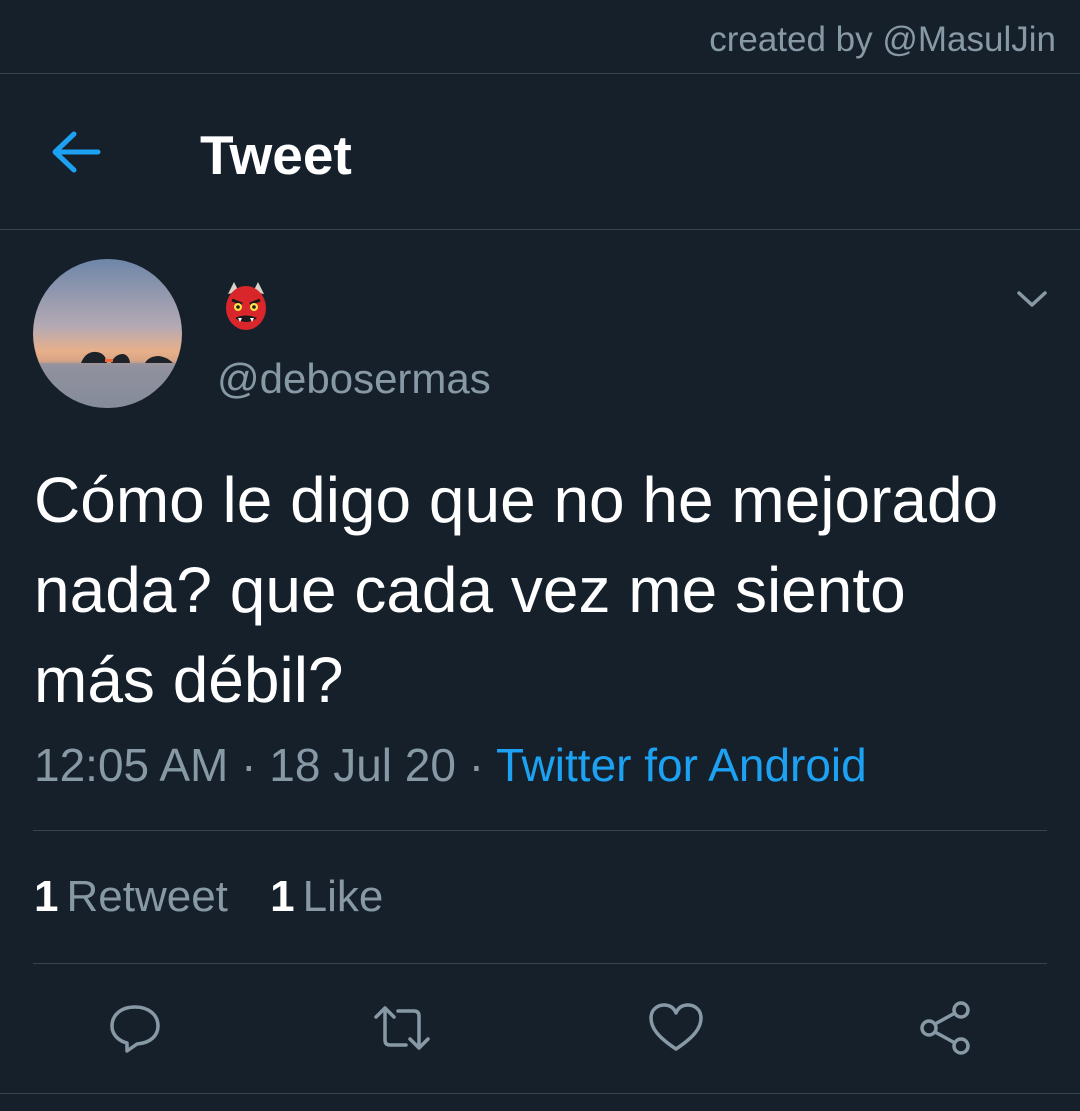  I want to click on retweets-stat: 1 Retweet, so click(131, 897).